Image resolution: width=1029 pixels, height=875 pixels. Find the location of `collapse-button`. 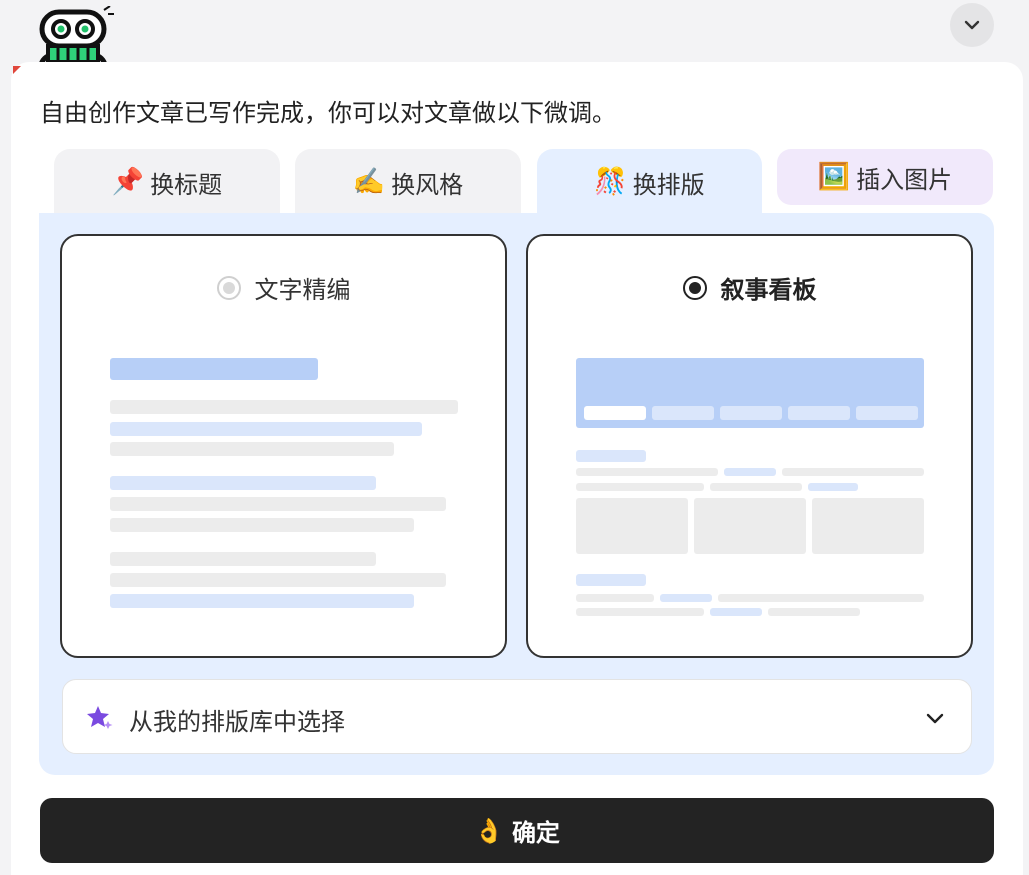

collapse-button is located at coordinates (972, 25).